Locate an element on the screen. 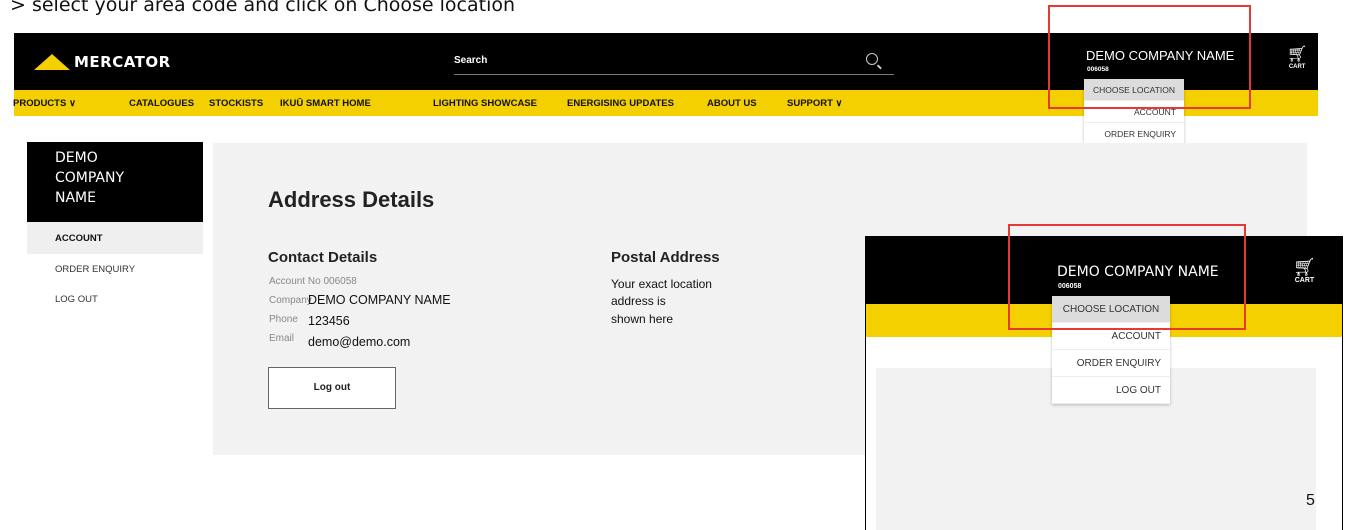 The width and height of the screenshot is (1351, 530). sidebar-title-line: COMPANY is located at coordinates (90, 178).